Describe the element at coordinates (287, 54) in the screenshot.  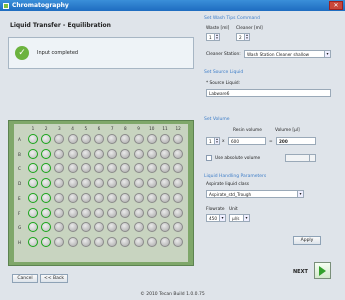
I see `station-select: Wash Station Cleaner shallow ▾` at that location.